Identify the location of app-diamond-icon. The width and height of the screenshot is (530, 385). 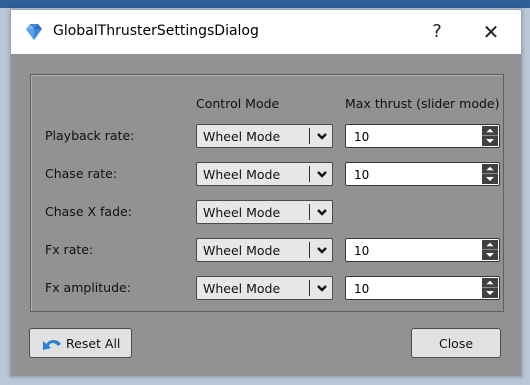
(34, 32).